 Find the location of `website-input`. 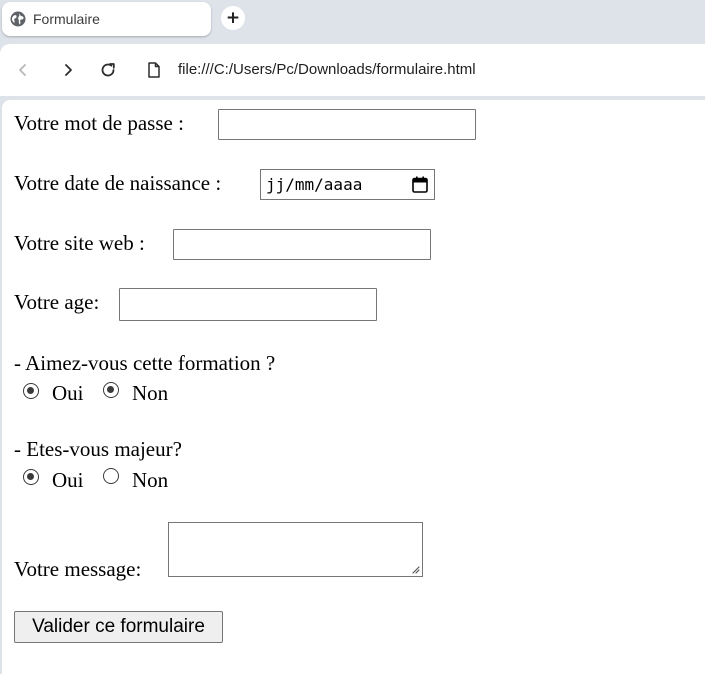

website-input is located at coordinates (302, 244).